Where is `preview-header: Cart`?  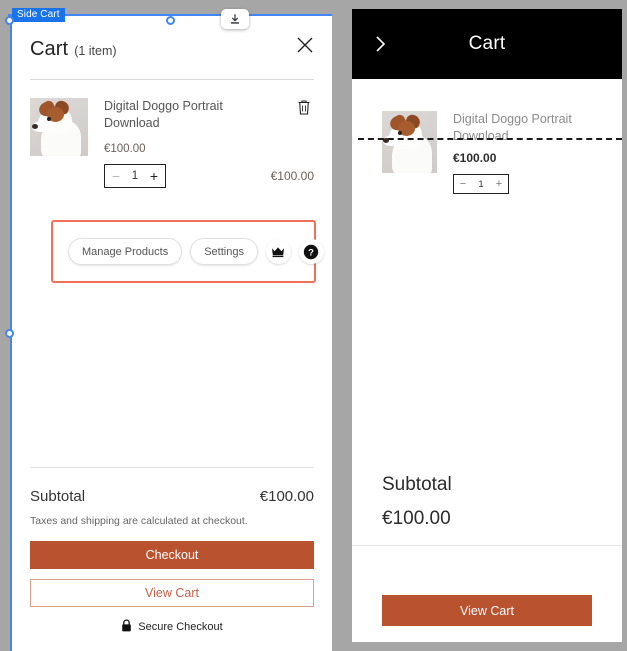
preview-header: Cart is located at coordinates (487, 44).